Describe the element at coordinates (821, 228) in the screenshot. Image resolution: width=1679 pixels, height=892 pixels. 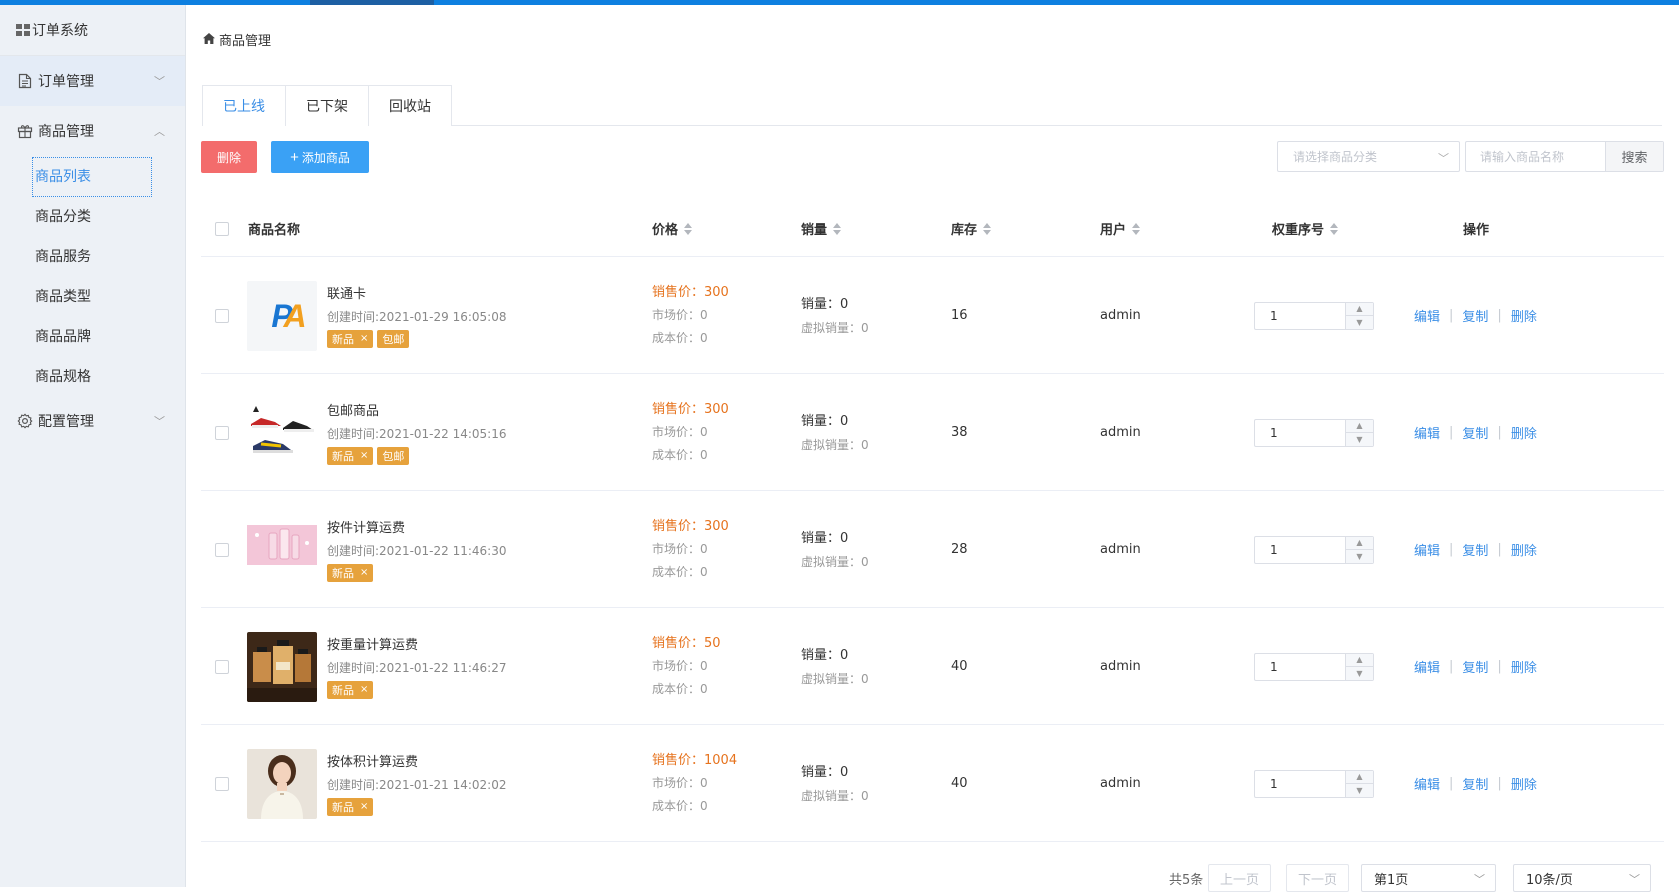
I see `header-sales: 销量` at that location.